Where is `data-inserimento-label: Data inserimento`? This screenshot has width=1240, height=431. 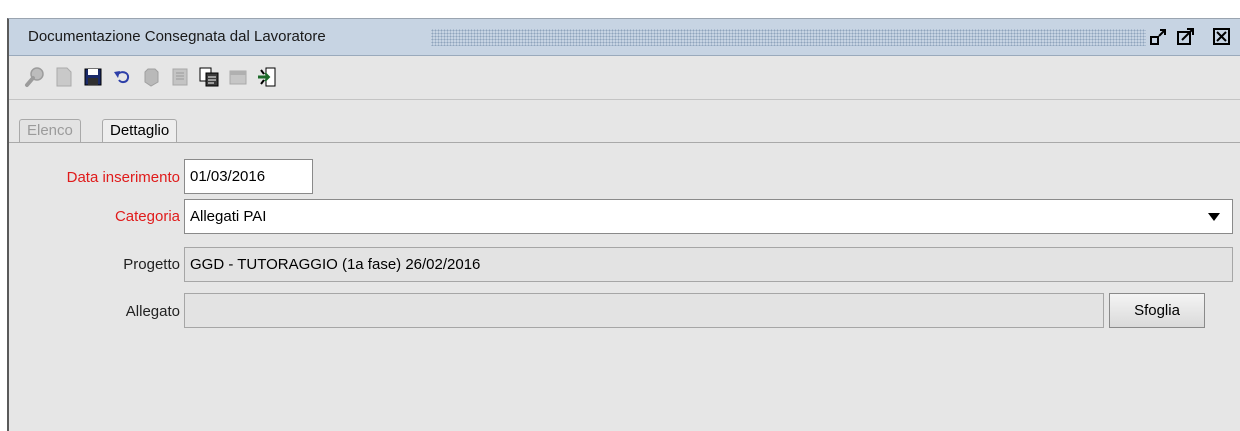
data-inserimento-label: Data inserimento is located at coordinates (123, 177).